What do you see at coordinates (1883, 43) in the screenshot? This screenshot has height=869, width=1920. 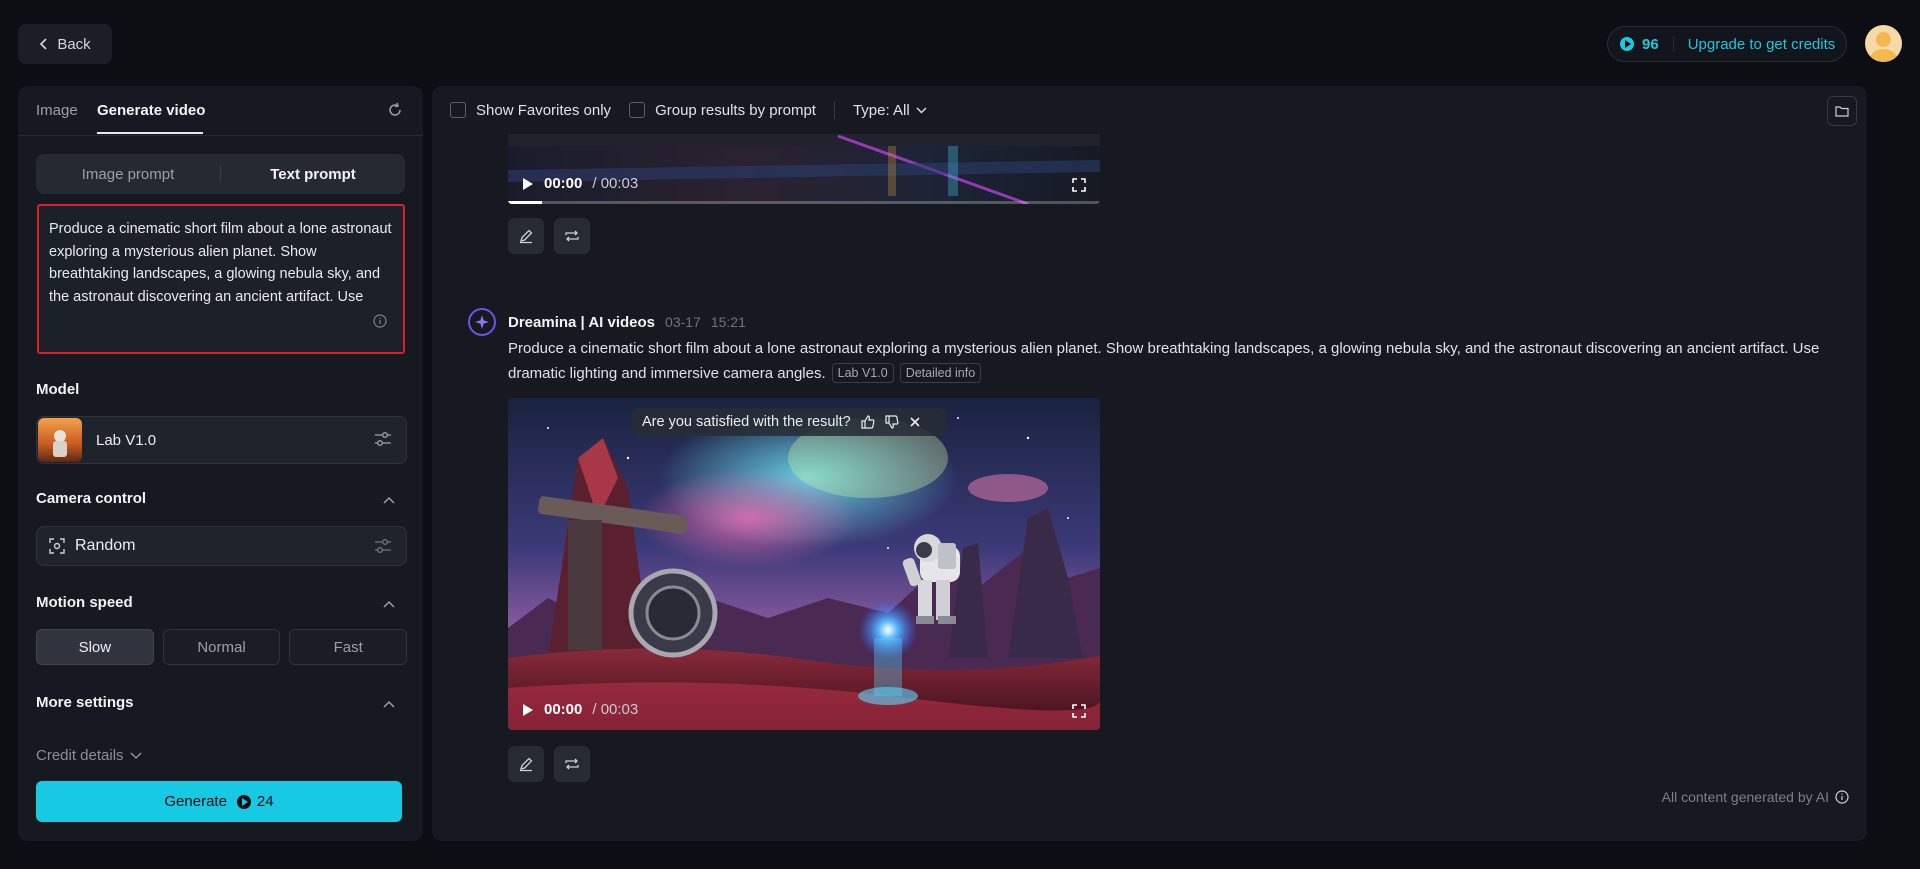 I see `avatar` at bounding box center [1883, 43].